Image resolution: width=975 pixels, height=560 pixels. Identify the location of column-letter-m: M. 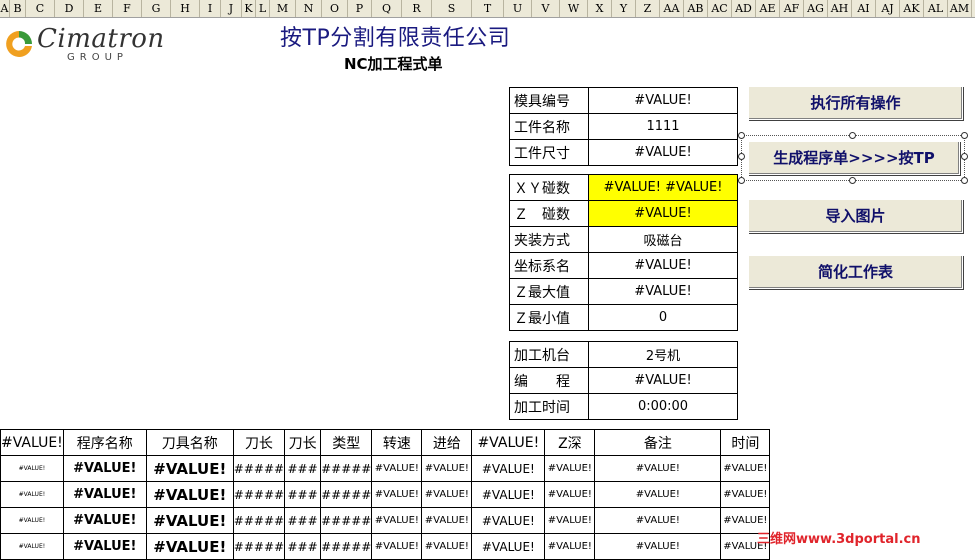
(283, 8).